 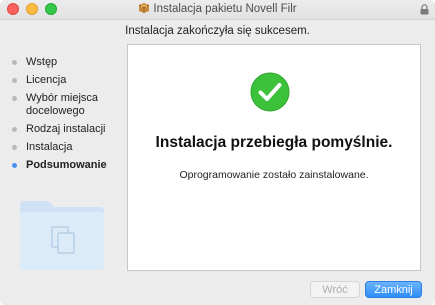 What do you see at coordinates (69, 80) in the screenshot?
I see `step-license: Licencja` at bounding box center [69, 80].